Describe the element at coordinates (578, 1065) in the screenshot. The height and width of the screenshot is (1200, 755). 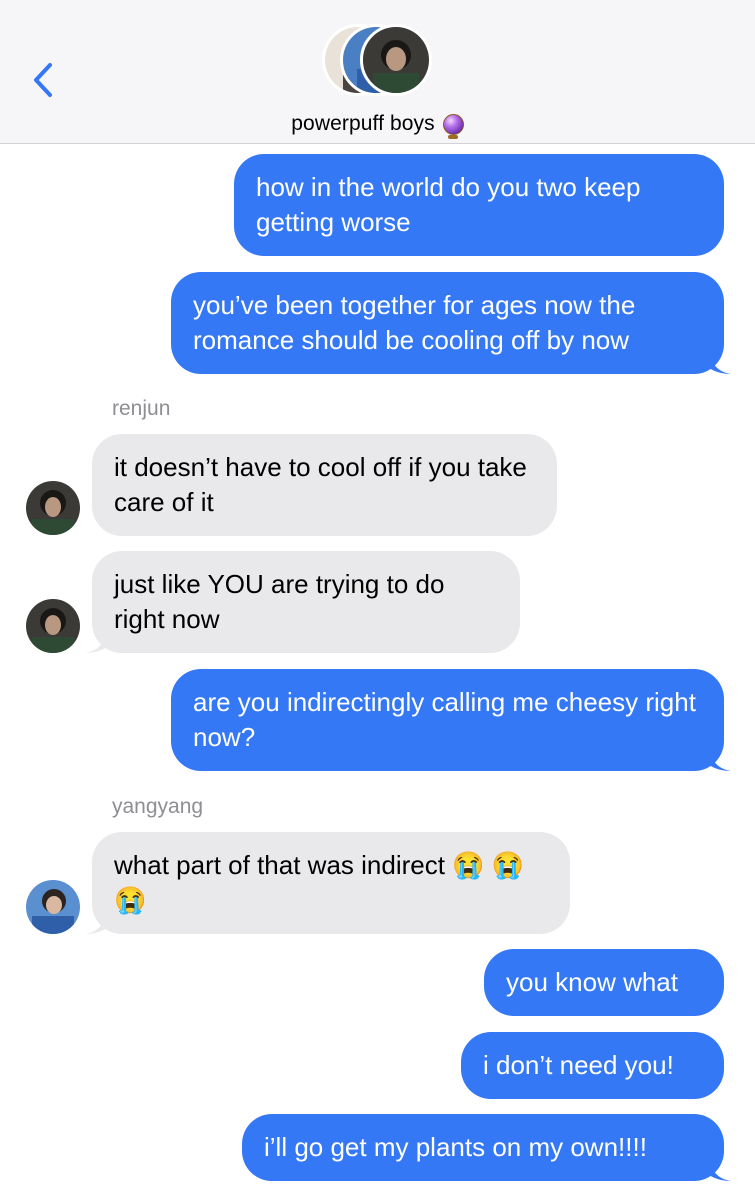
I see `message-text: i don’t need you!` at that location.